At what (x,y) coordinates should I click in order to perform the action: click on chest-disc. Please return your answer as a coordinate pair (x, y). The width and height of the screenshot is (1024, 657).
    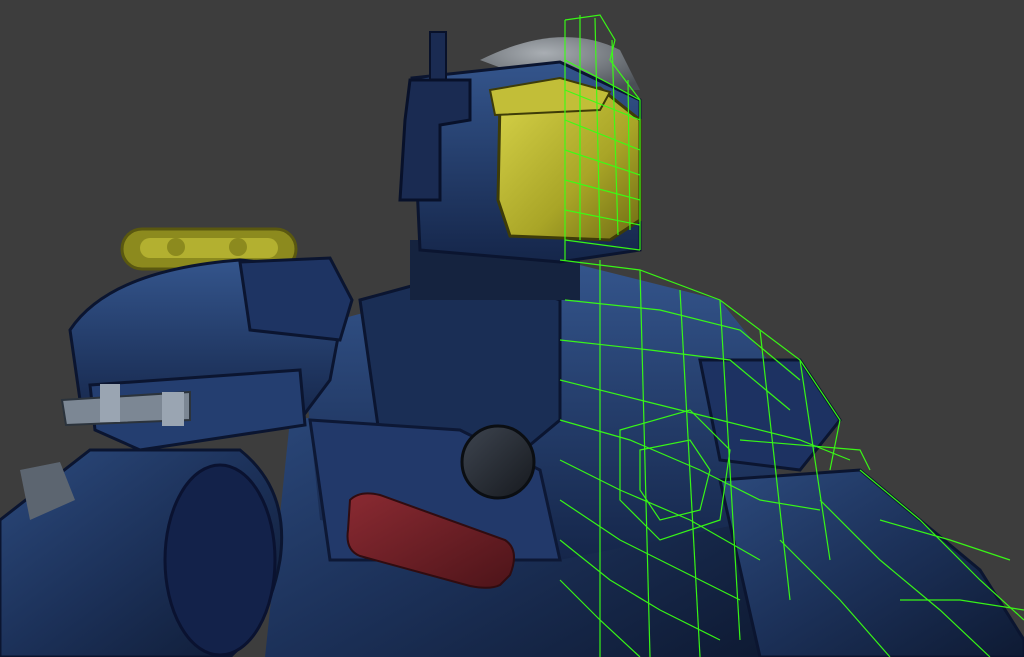
    Looking at the image, I should click on (498, 462).